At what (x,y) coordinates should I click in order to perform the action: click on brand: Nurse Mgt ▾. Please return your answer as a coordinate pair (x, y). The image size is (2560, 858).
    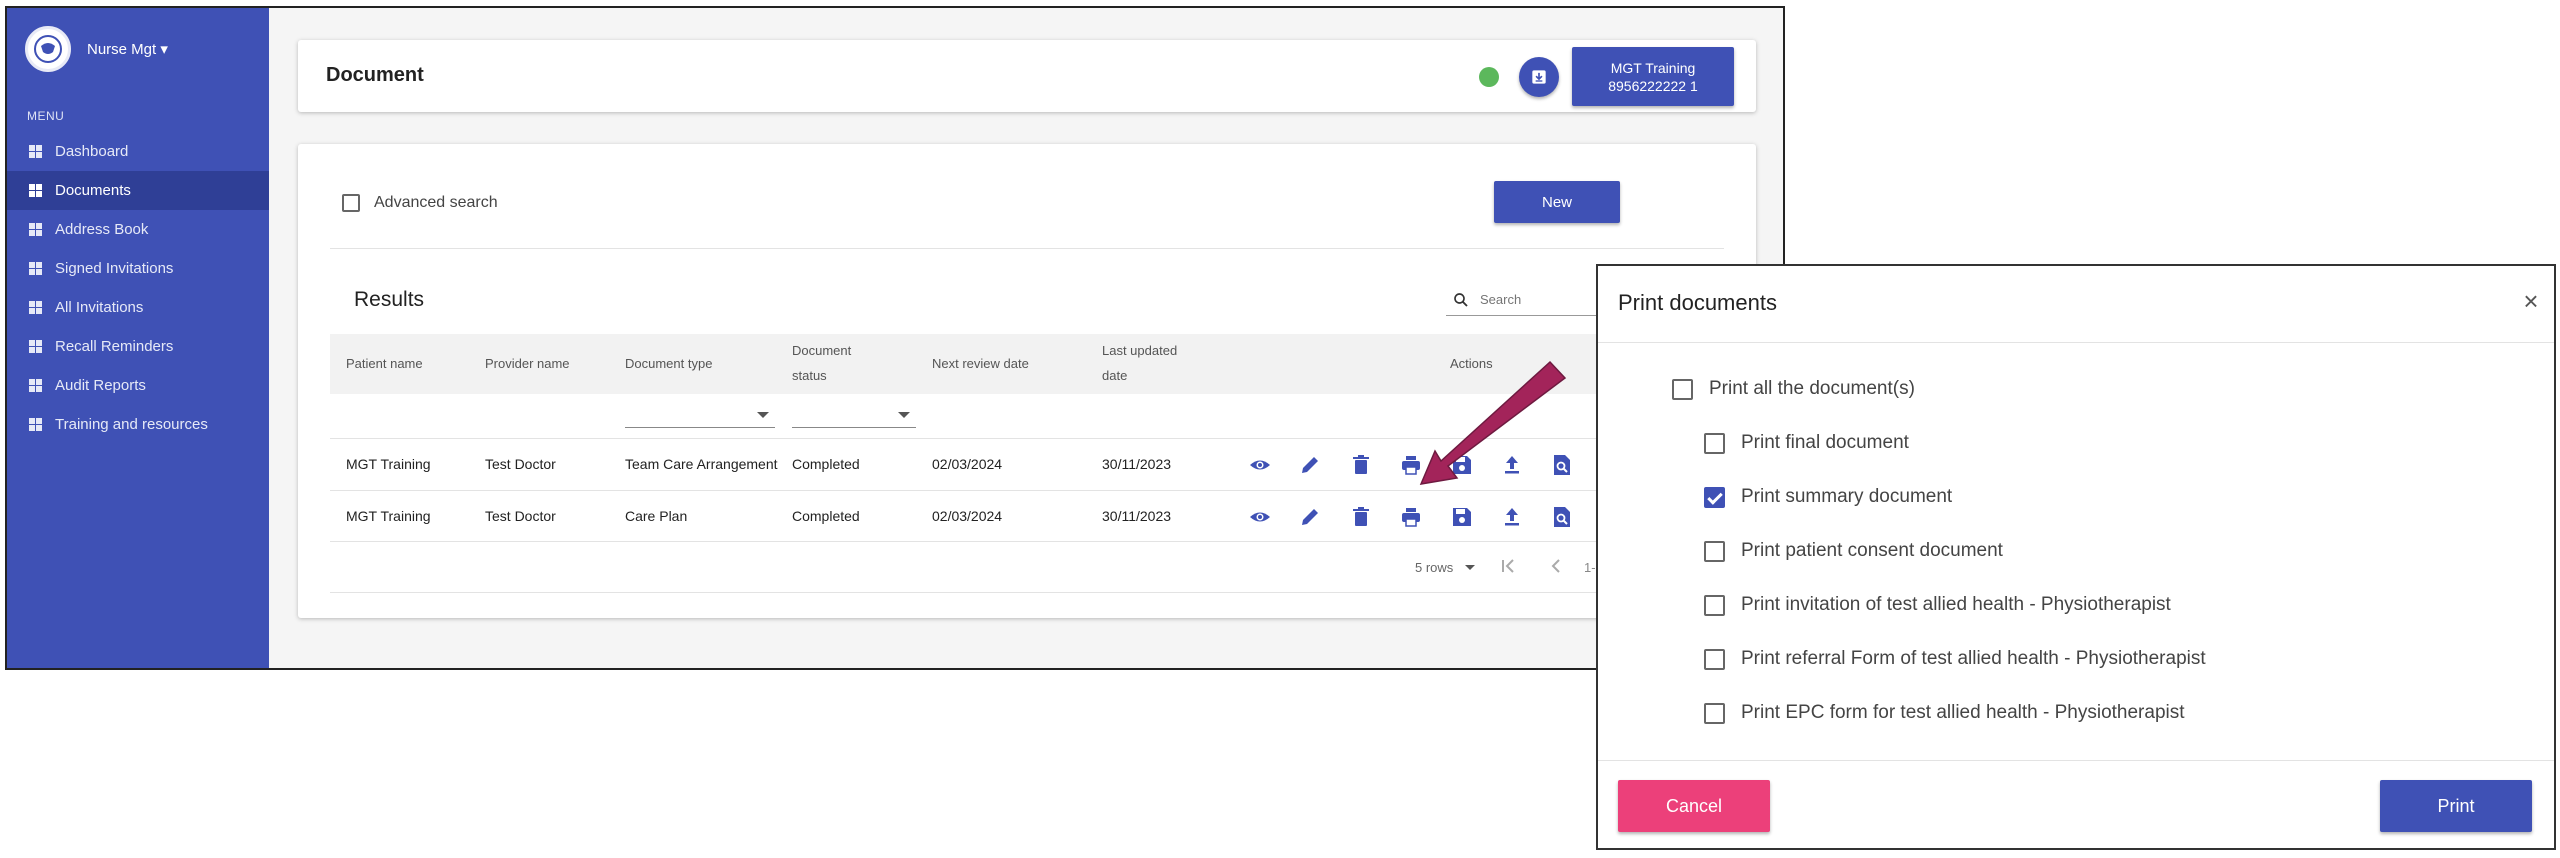
    Looking at the image, I should click on (96, 49).